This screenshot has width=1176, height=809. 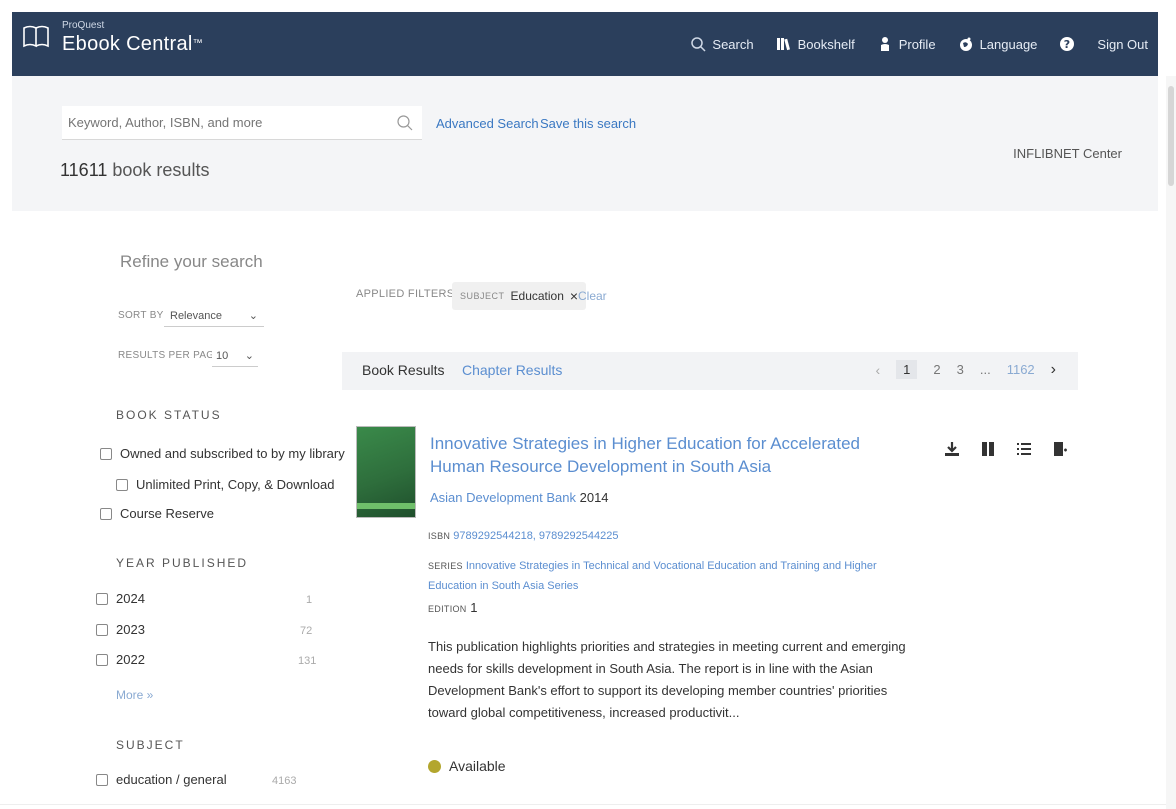 I want to click on sort-by-label: SORT BY, so click(x=141, y=315).